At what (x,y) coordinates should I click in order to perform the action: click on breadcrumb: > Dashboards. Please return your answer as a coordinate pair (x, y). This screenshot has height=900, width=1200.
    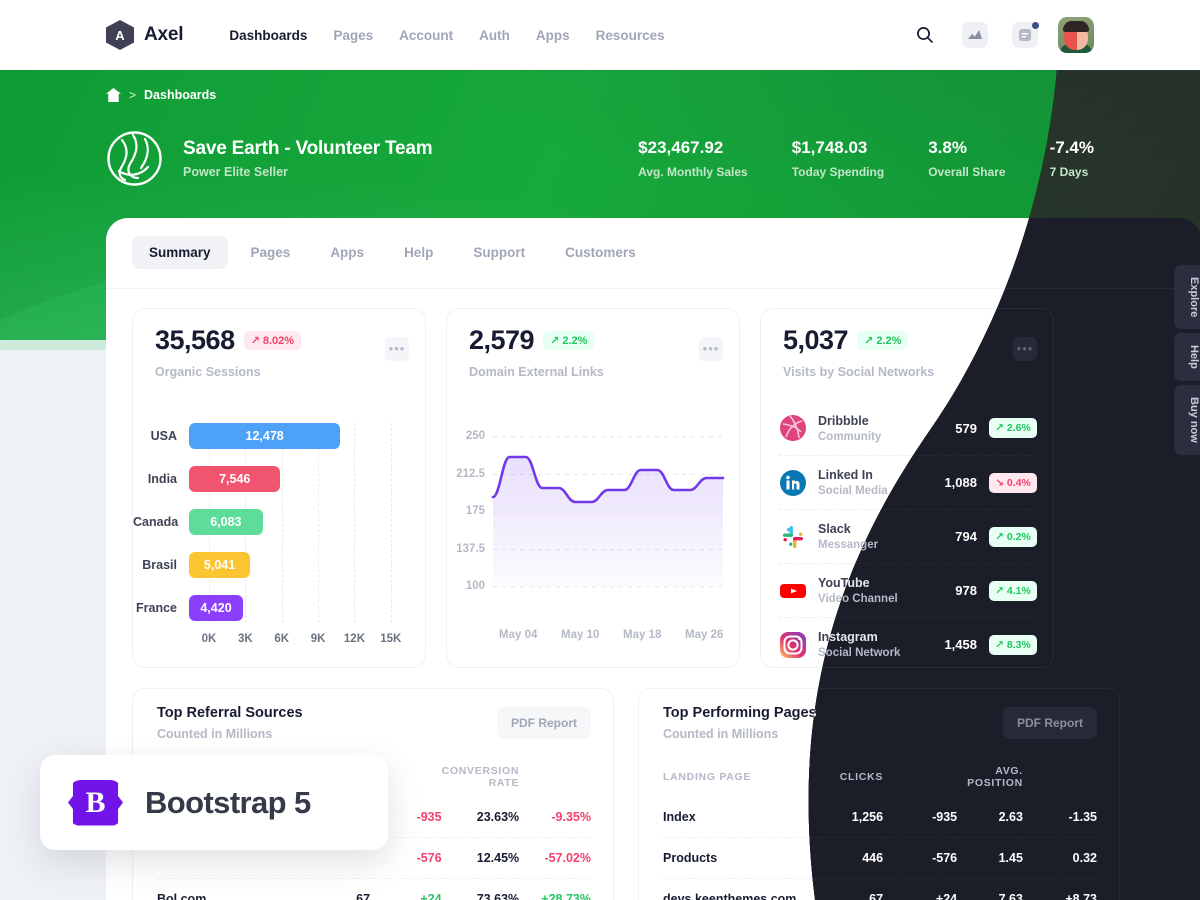
    Looking at the image, I should click on (161, 95).